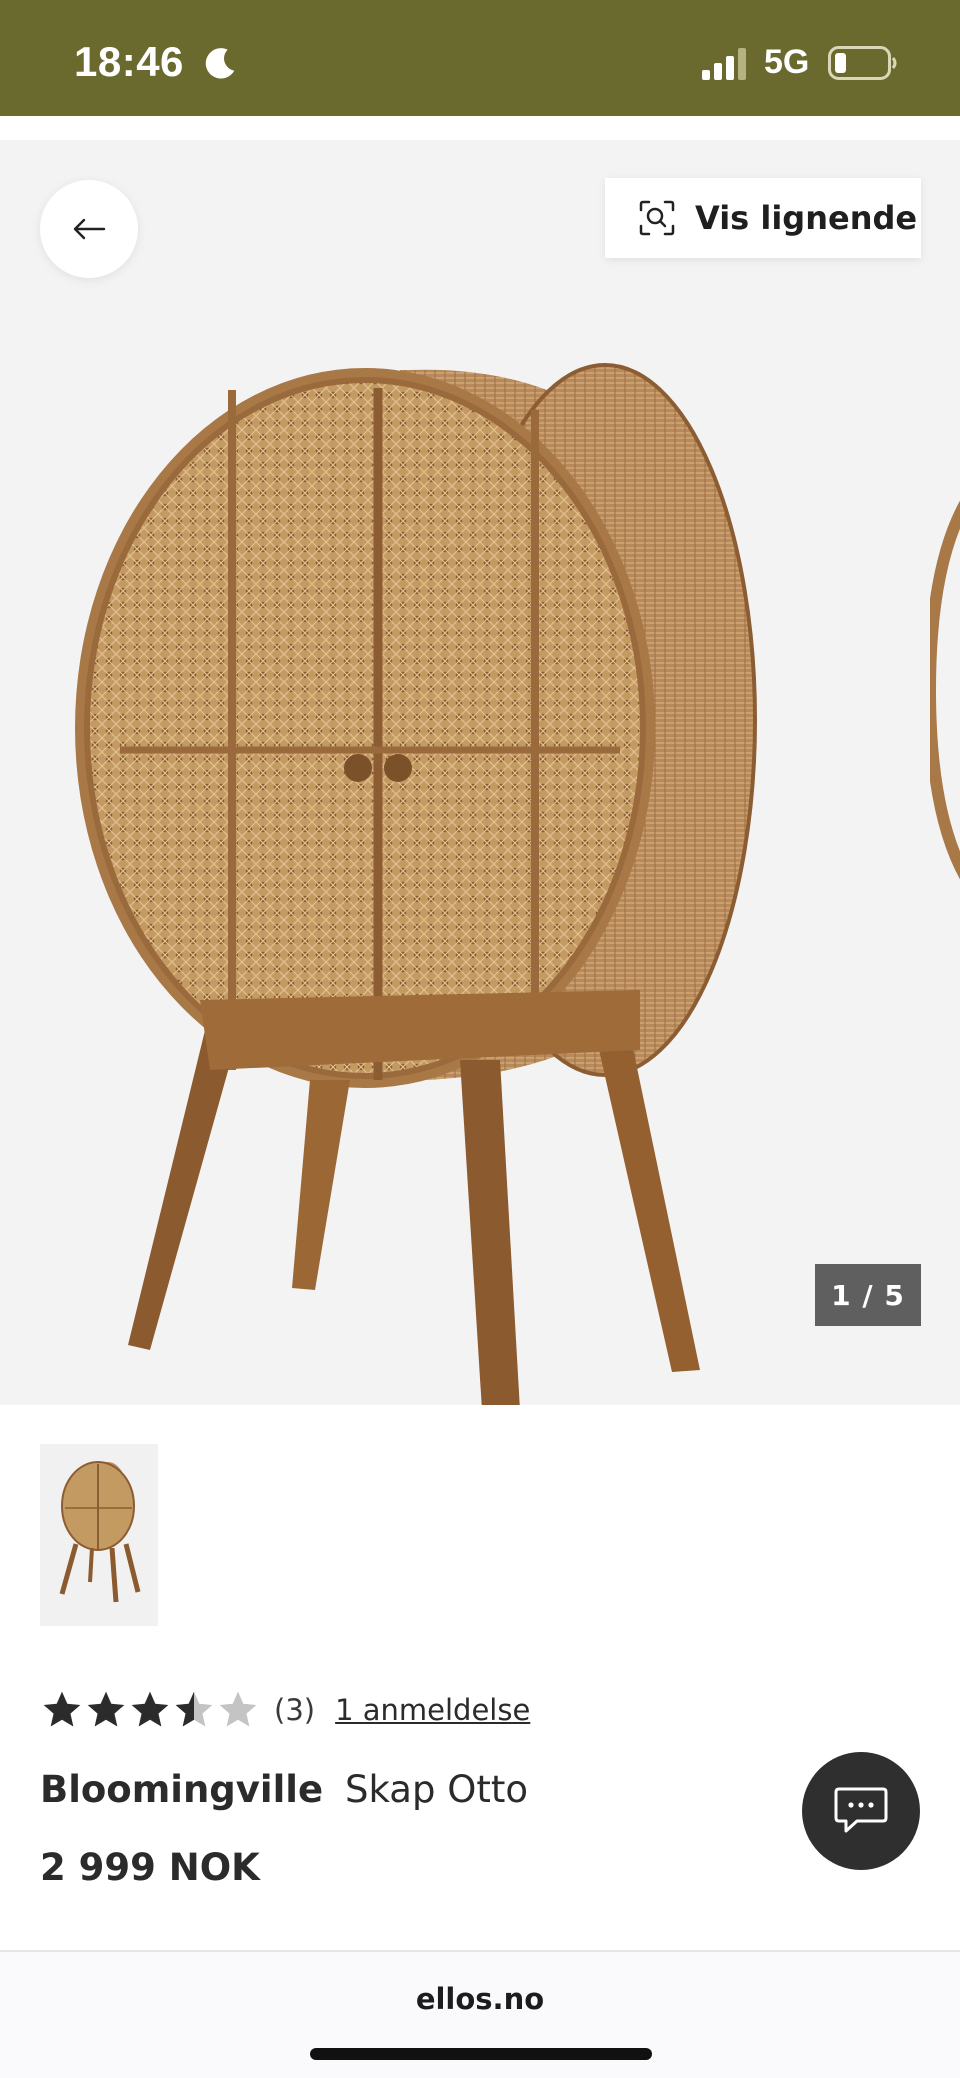  What do you see at coordinates (194, 1709) in the screenshot?
I see `star-half-icon` at bounding box center [194, 1709].